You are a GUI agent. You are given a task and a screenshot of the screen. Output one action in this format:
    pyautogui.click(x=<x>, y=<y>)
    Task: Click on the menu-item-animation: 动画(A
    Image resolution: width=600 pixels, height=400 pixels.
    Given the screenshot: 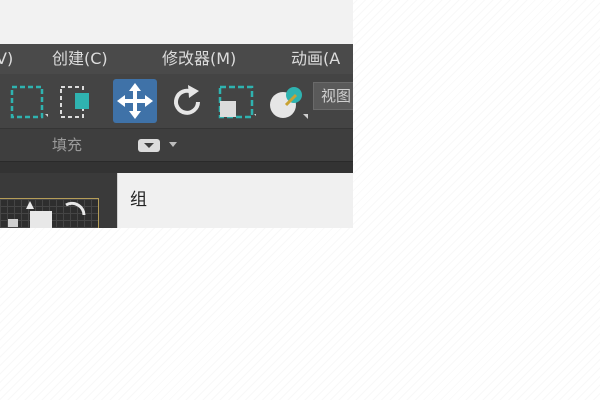 What is the action you would take?
    pyautogui.click(x=315, y=59)
    